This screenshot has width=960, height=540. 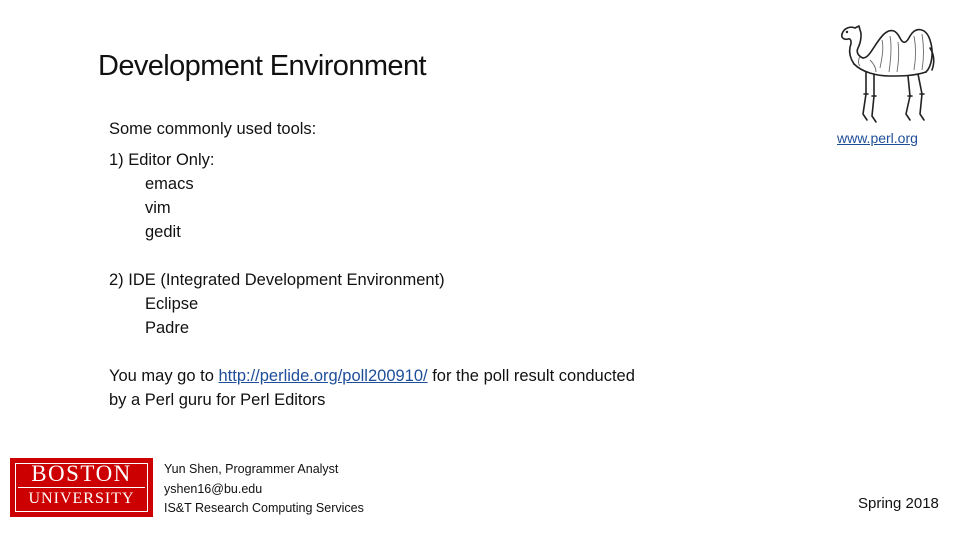 What do you see at coordinates (531, 376) in the screenshot?
I see `poll-note-suffix: for the poll result conducted` at bounding box center [531, 376].